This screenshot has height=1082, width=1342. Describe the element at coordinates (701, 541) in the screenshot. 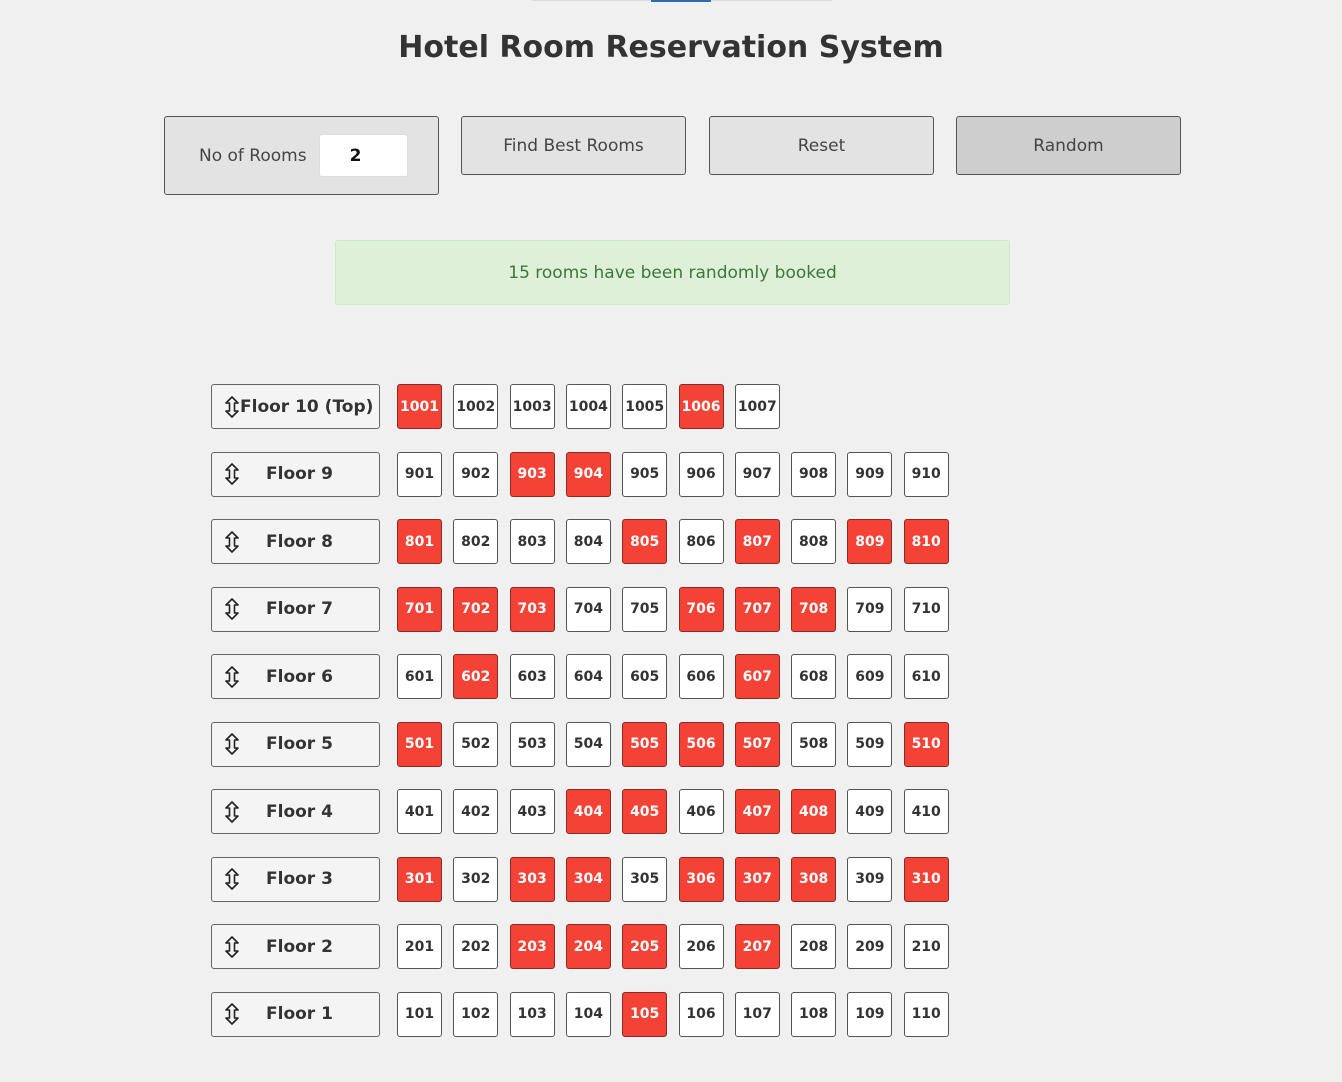

I see `room-available: 806` at that location.